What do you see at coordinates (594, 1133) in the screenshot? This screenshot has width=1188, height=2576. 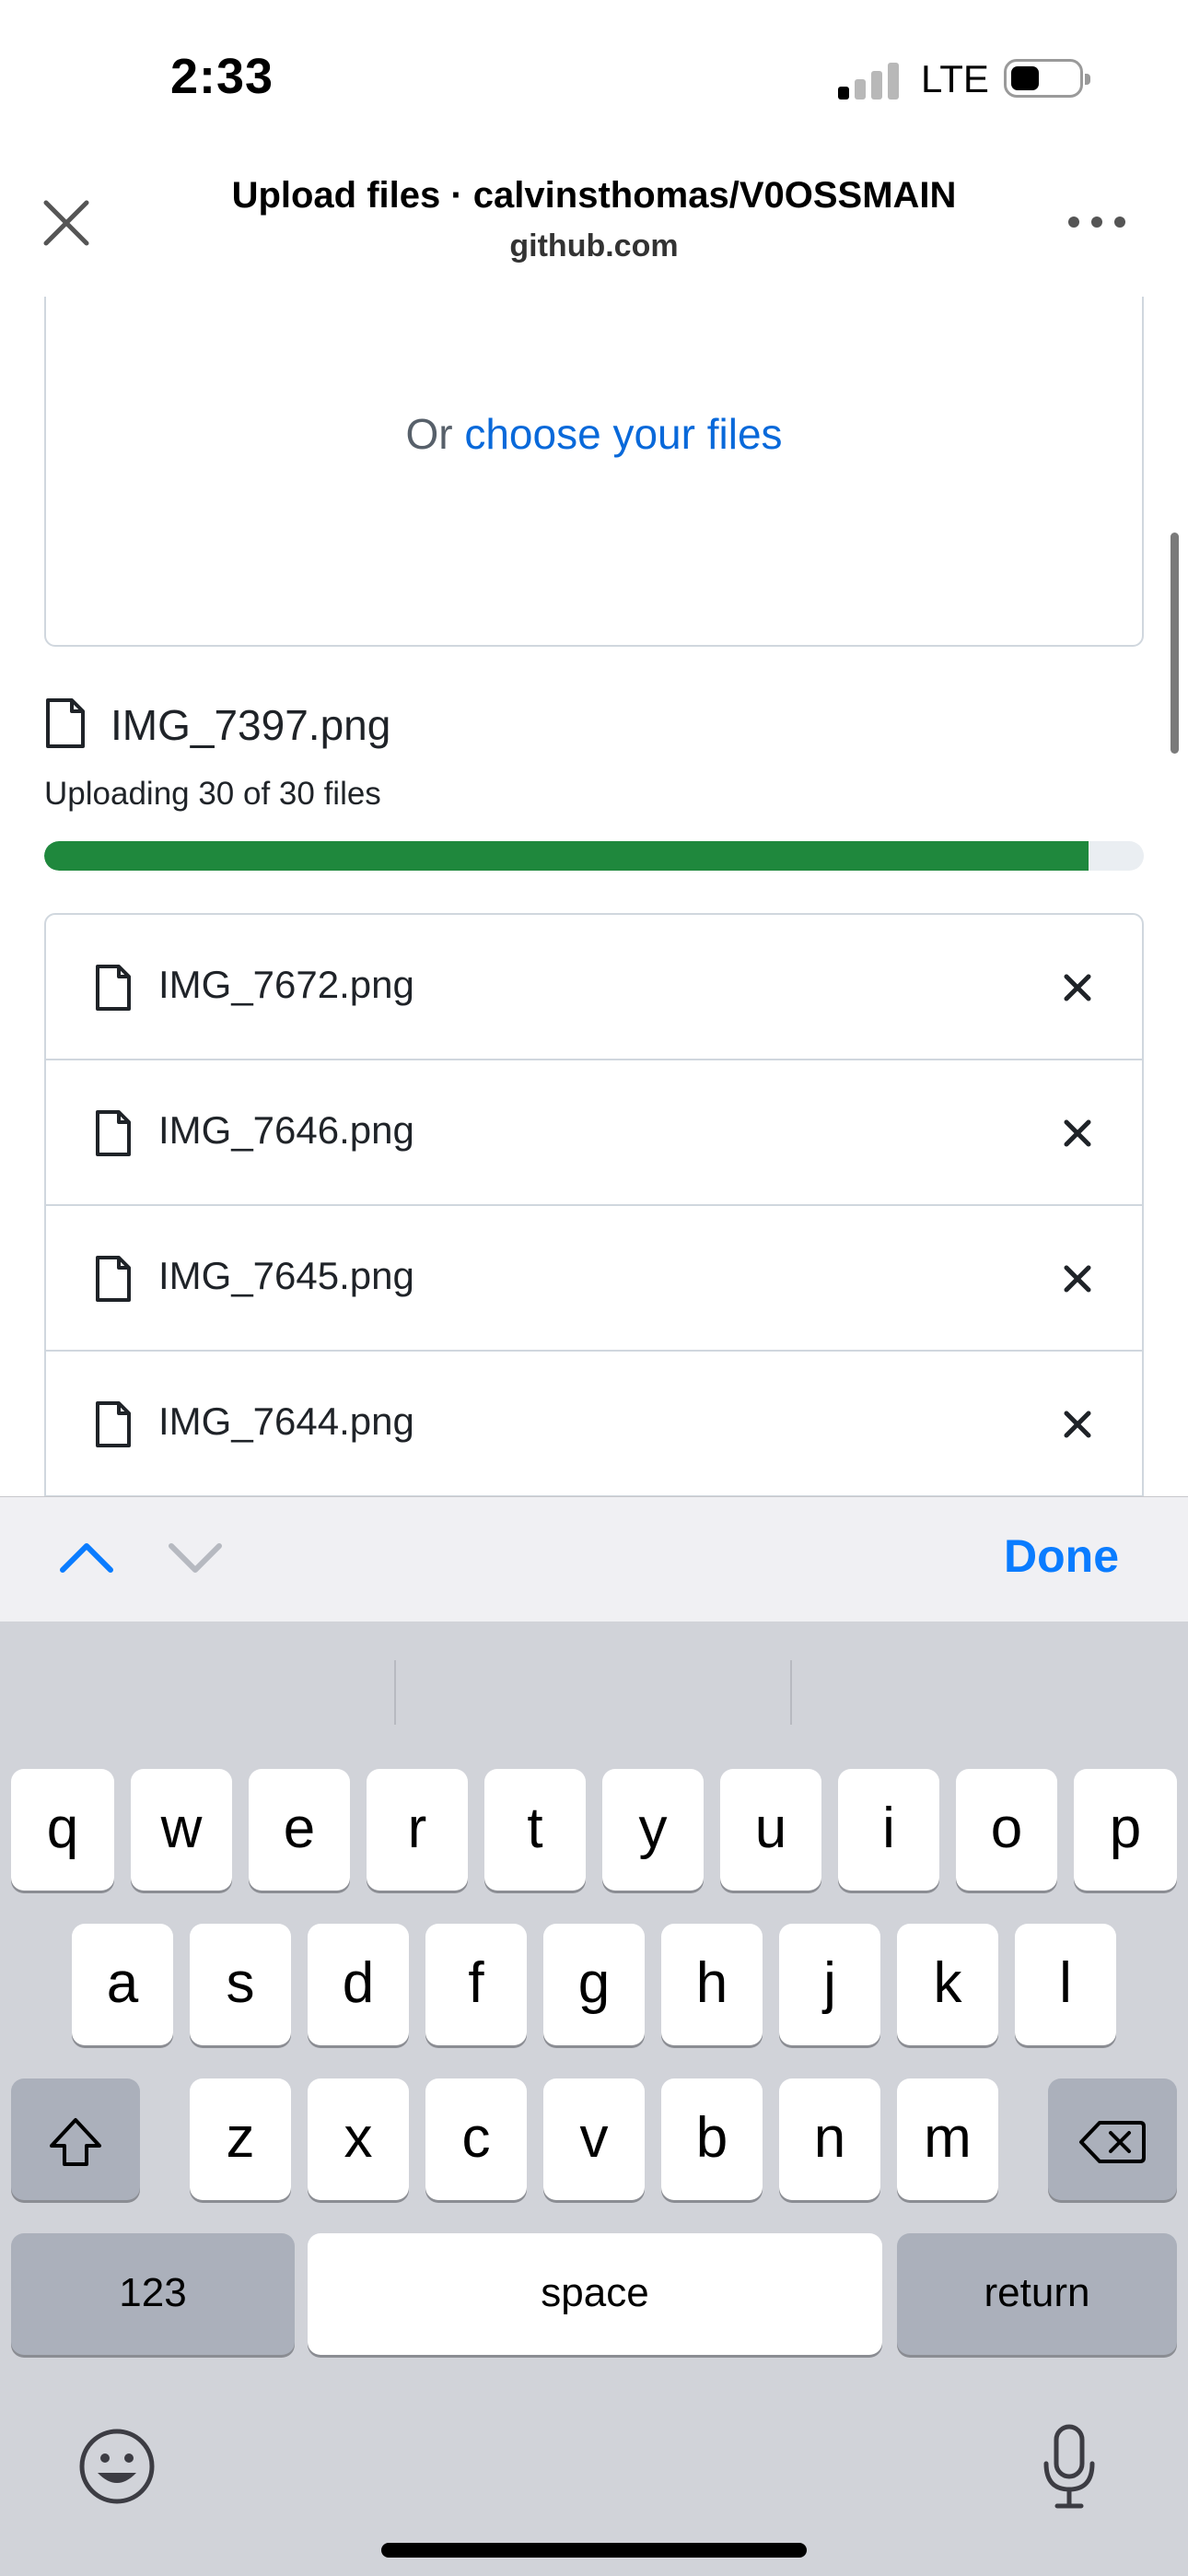 I see `file-row: IMG_7646.png` at bounding box center [594, 1133].